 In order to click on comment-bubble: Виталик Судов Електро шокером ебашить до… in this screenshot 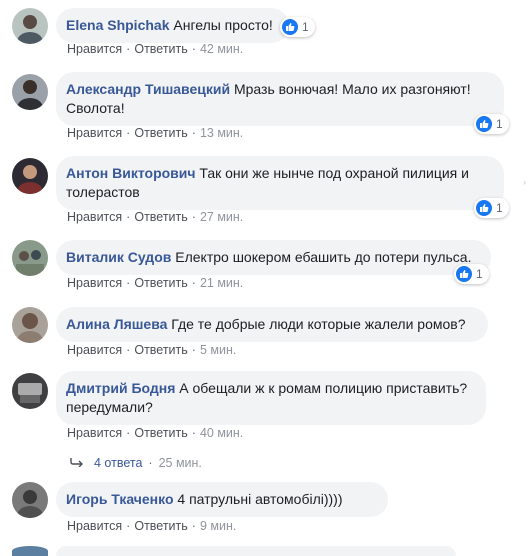, I will do `click(273, 257)`.